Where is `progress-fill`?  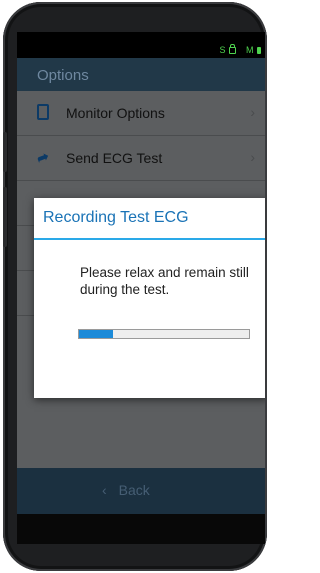
progress-fill is located at coordinates (96, 334).